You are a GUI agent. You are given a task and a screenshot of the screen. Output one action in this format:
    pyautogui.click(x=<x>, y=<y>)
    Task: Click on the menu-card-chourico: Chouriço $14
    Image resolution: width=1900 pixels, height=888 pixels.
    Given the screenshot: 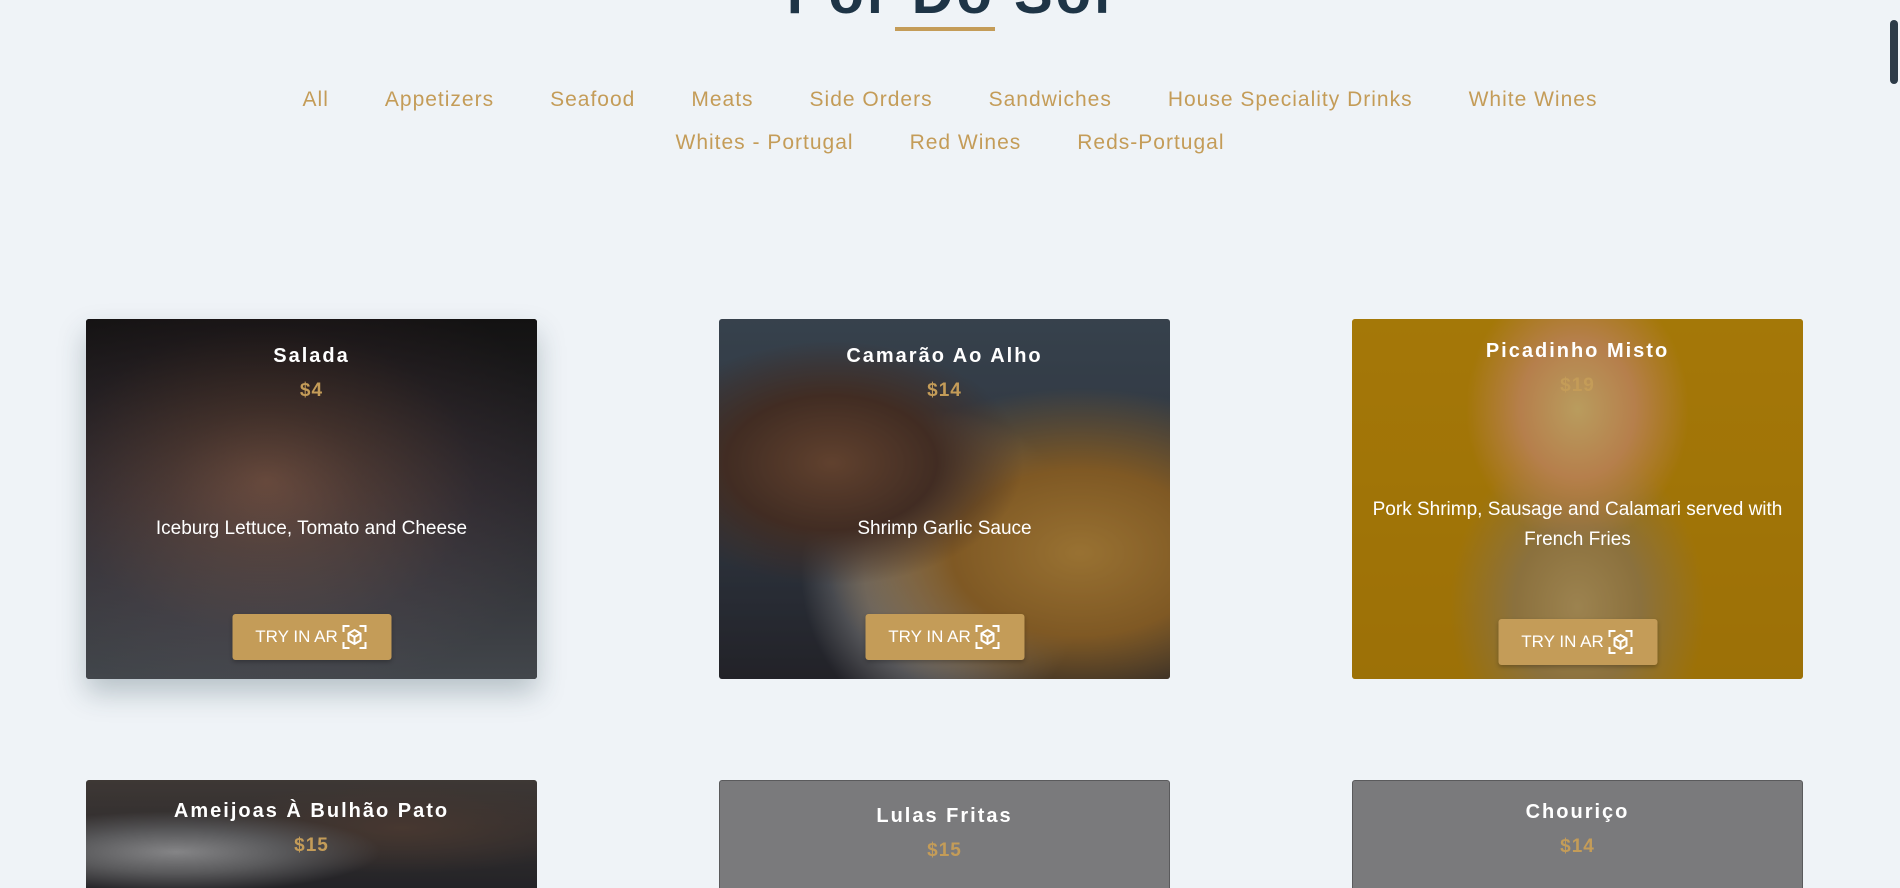 What is the action you would take?
    pyautogui.click(x=1577, y=834)
    